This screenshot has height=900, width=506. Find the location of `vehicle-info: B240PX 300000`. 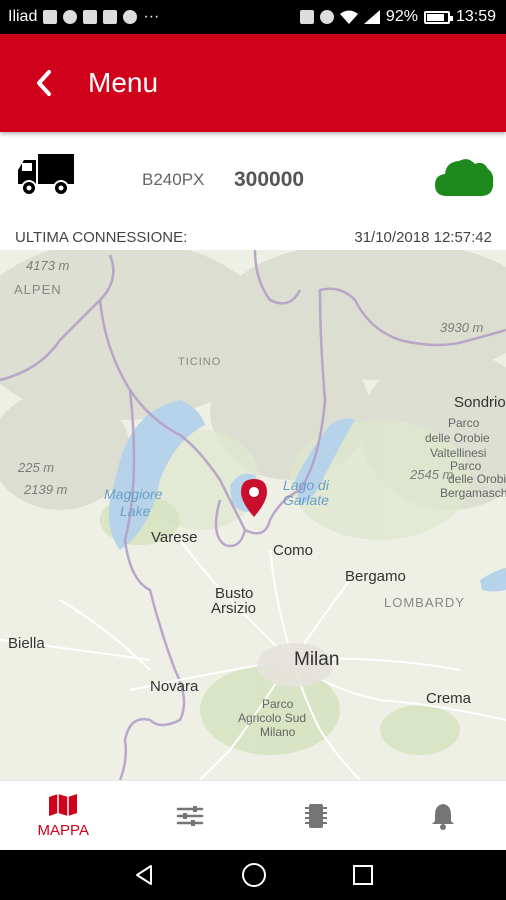

vehicle-info: B240PX 300000 is located at coordinates (253, 180).